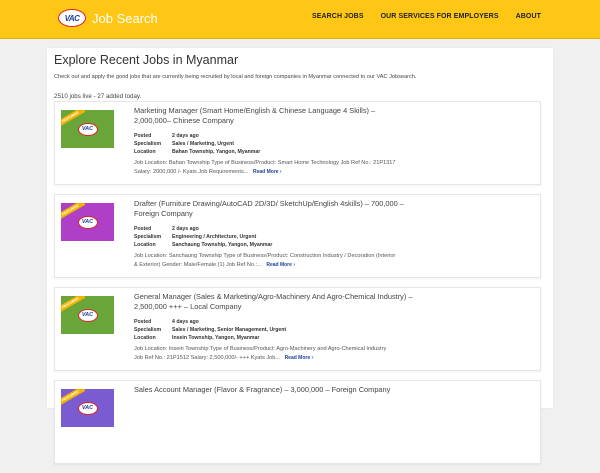 Image resolution: width=600 pixels, height=473 pixels. What do you see at coordinates (98, 96) in the screenshot?
I see `jobs-count: 2510 jobs live - 27 added today.` at bounding box center [98, 96].